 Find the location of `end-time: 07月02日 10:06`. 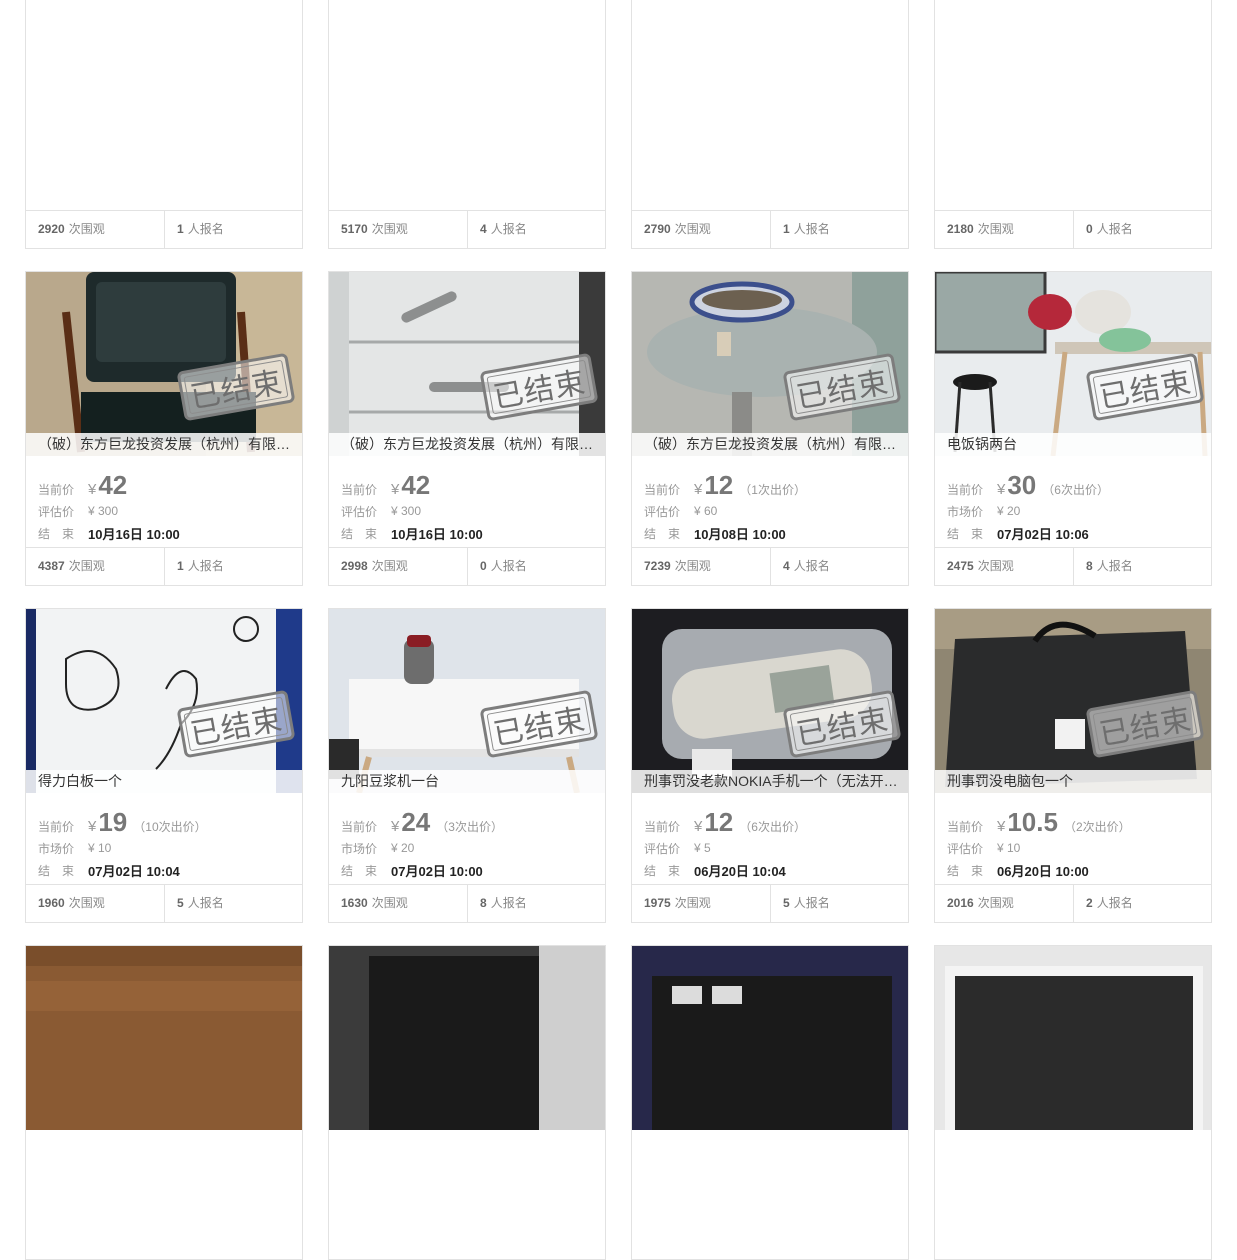

end-time: 07月02日 10:06 is located at coordinates (1043, 534).